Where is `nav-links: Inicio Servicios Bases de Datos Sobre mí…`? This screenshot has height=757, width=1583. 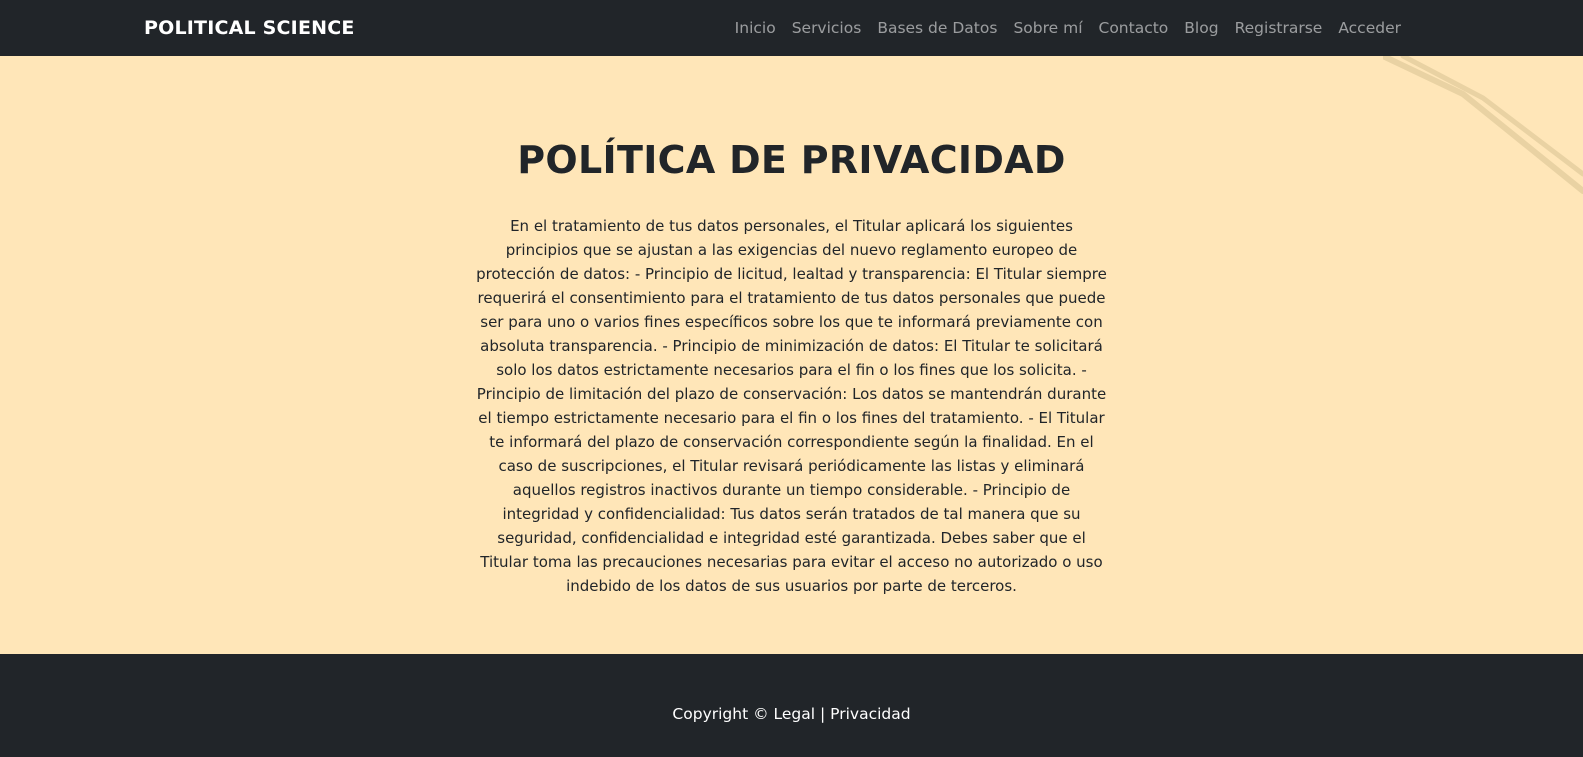 nav-links: Inicio Servicios Bases de Datos Sobre mí… is located at coordinates (1068, 28).